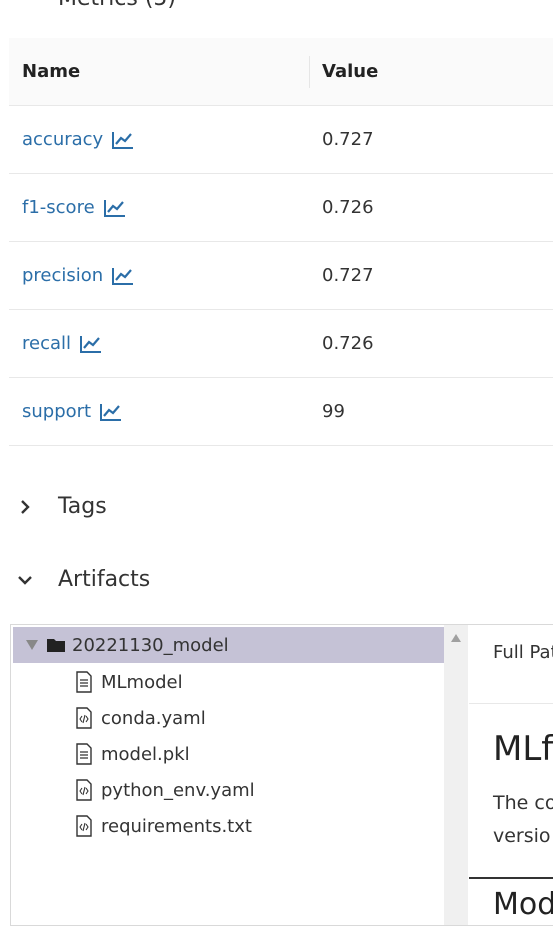 The height and width of the screenshot is (926, 553). I want to click on metric-name: recall, so click(46, 343).